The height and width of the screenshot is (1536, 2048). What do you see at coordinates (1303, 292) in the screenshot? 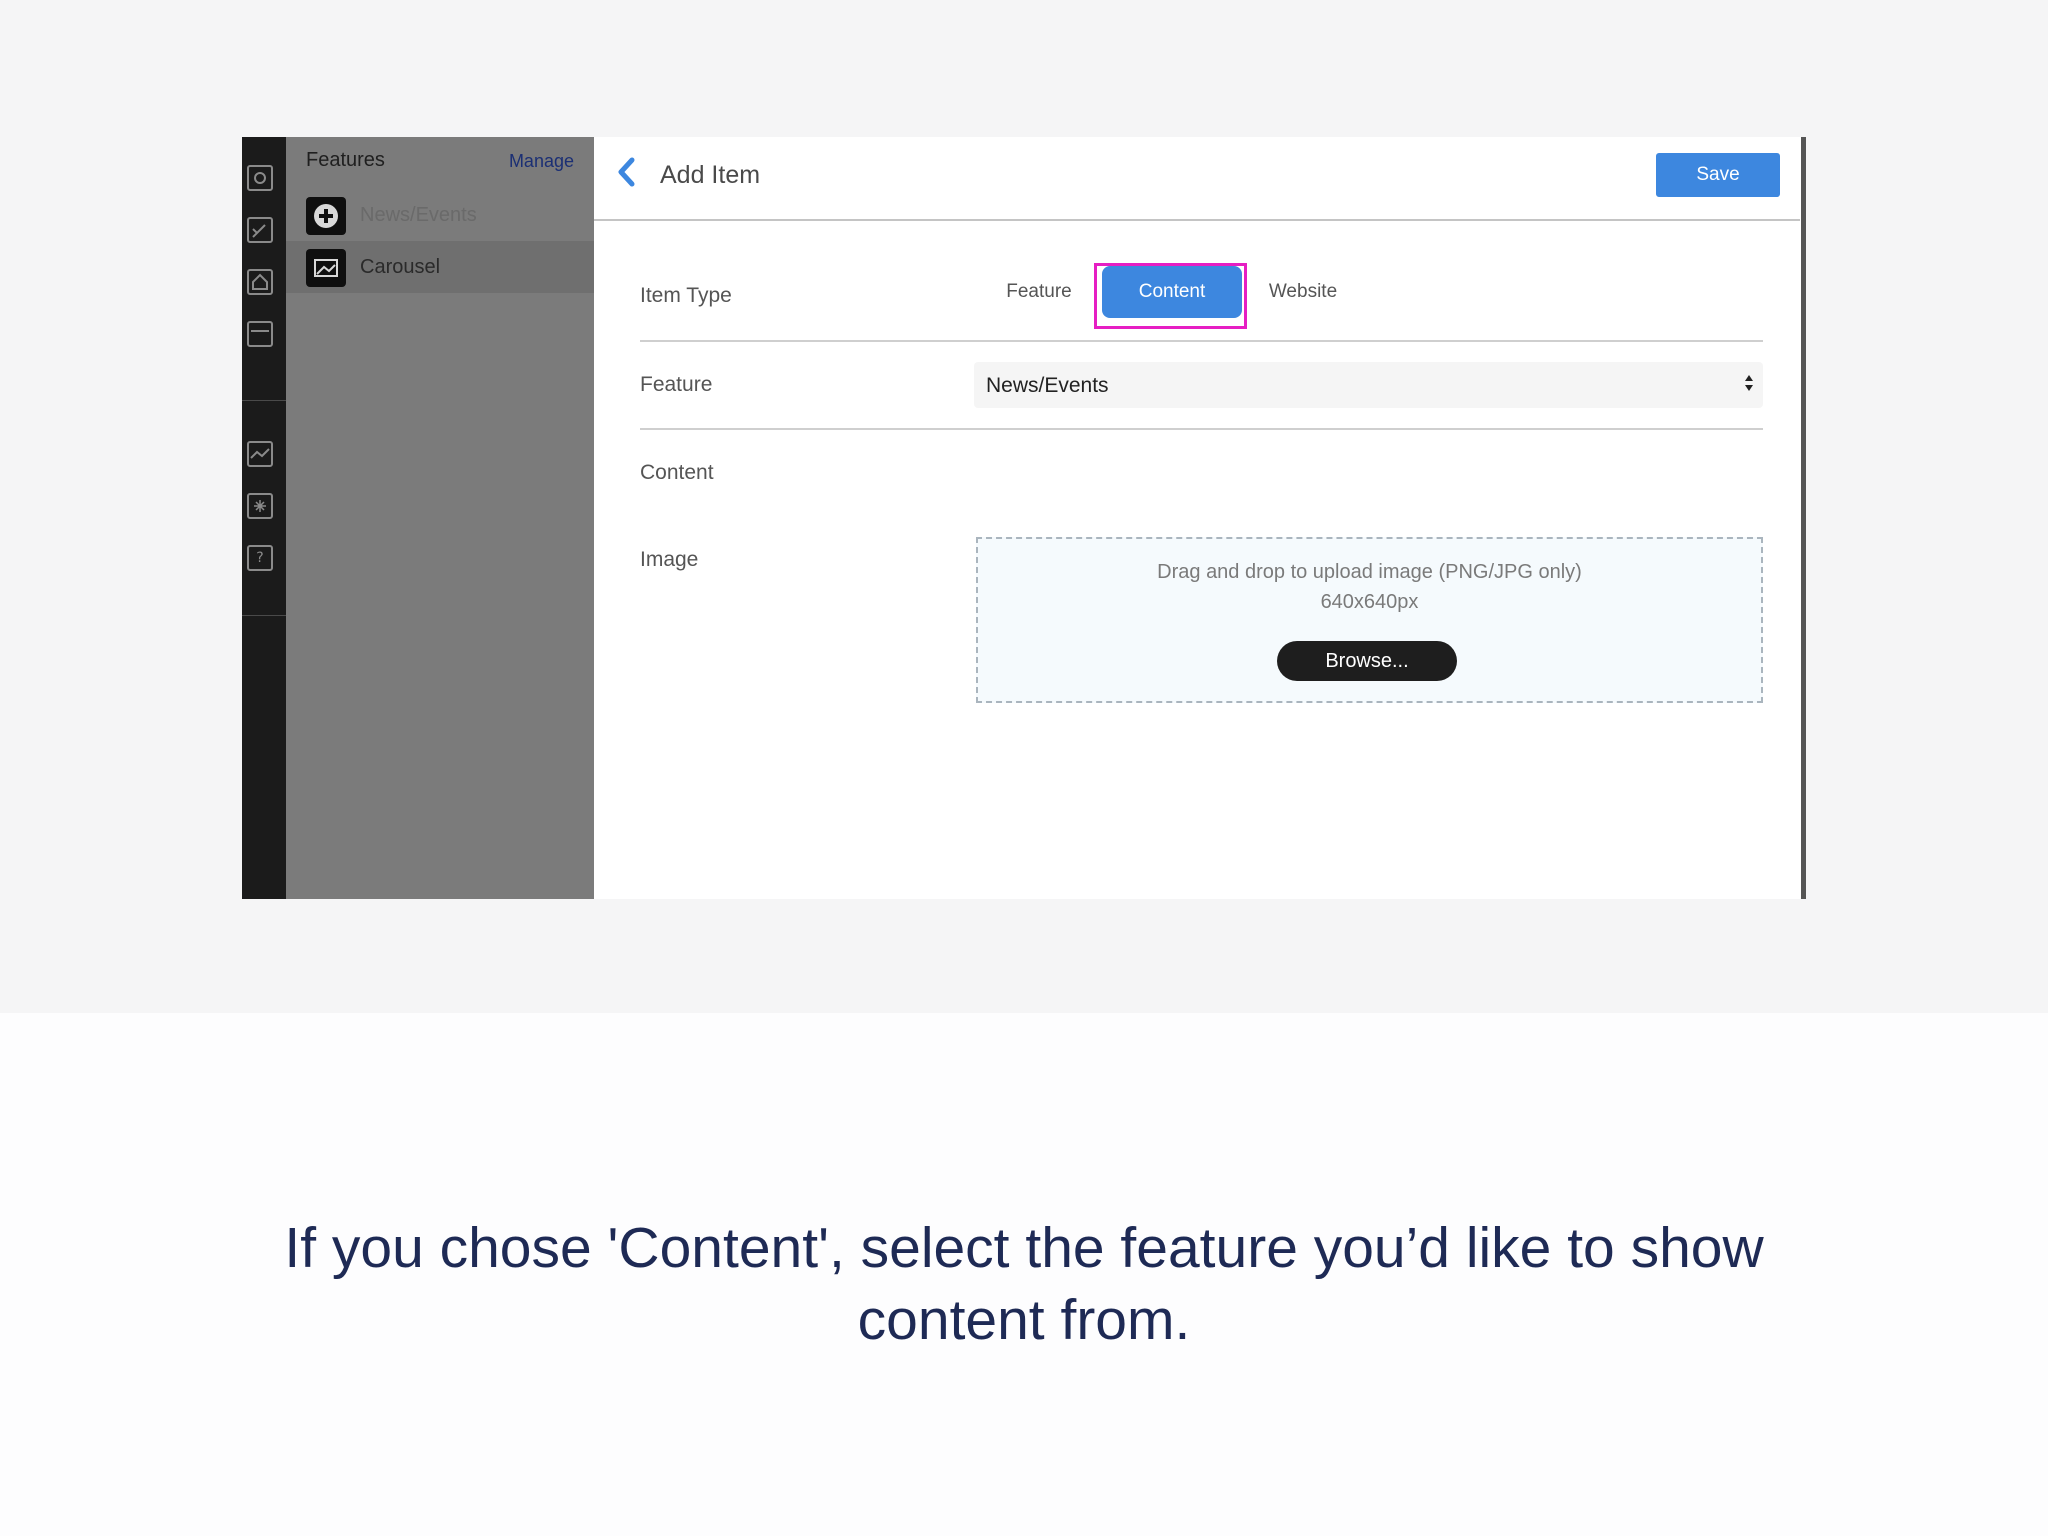
I see `item-type-option-website: Website` at bounding box center [1303, 292].